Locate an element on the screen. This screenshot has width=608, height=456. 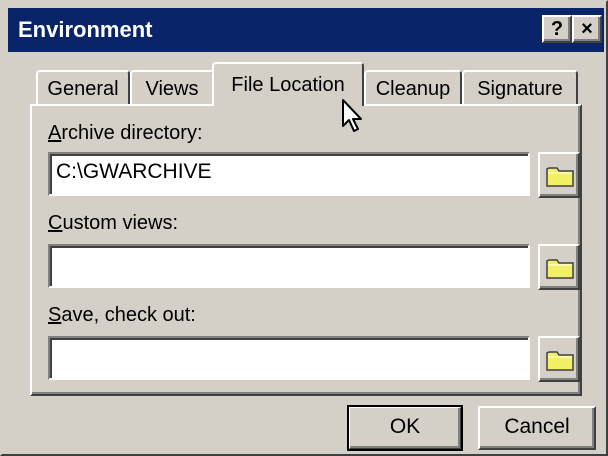
tab-label: General is located at coordinates (83, 89).